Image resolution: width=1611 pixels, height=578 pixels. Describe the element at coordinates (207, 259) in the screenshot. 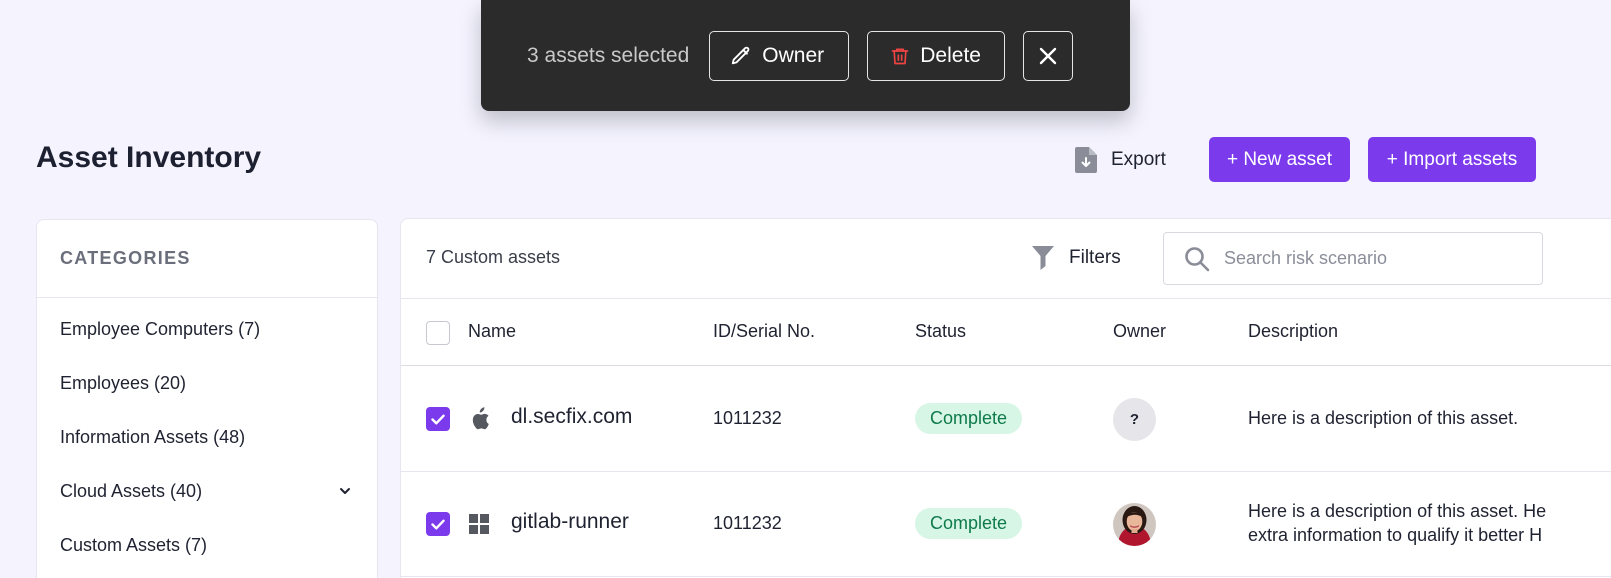

I see `categories-heading: CATEGORIES` at that location.